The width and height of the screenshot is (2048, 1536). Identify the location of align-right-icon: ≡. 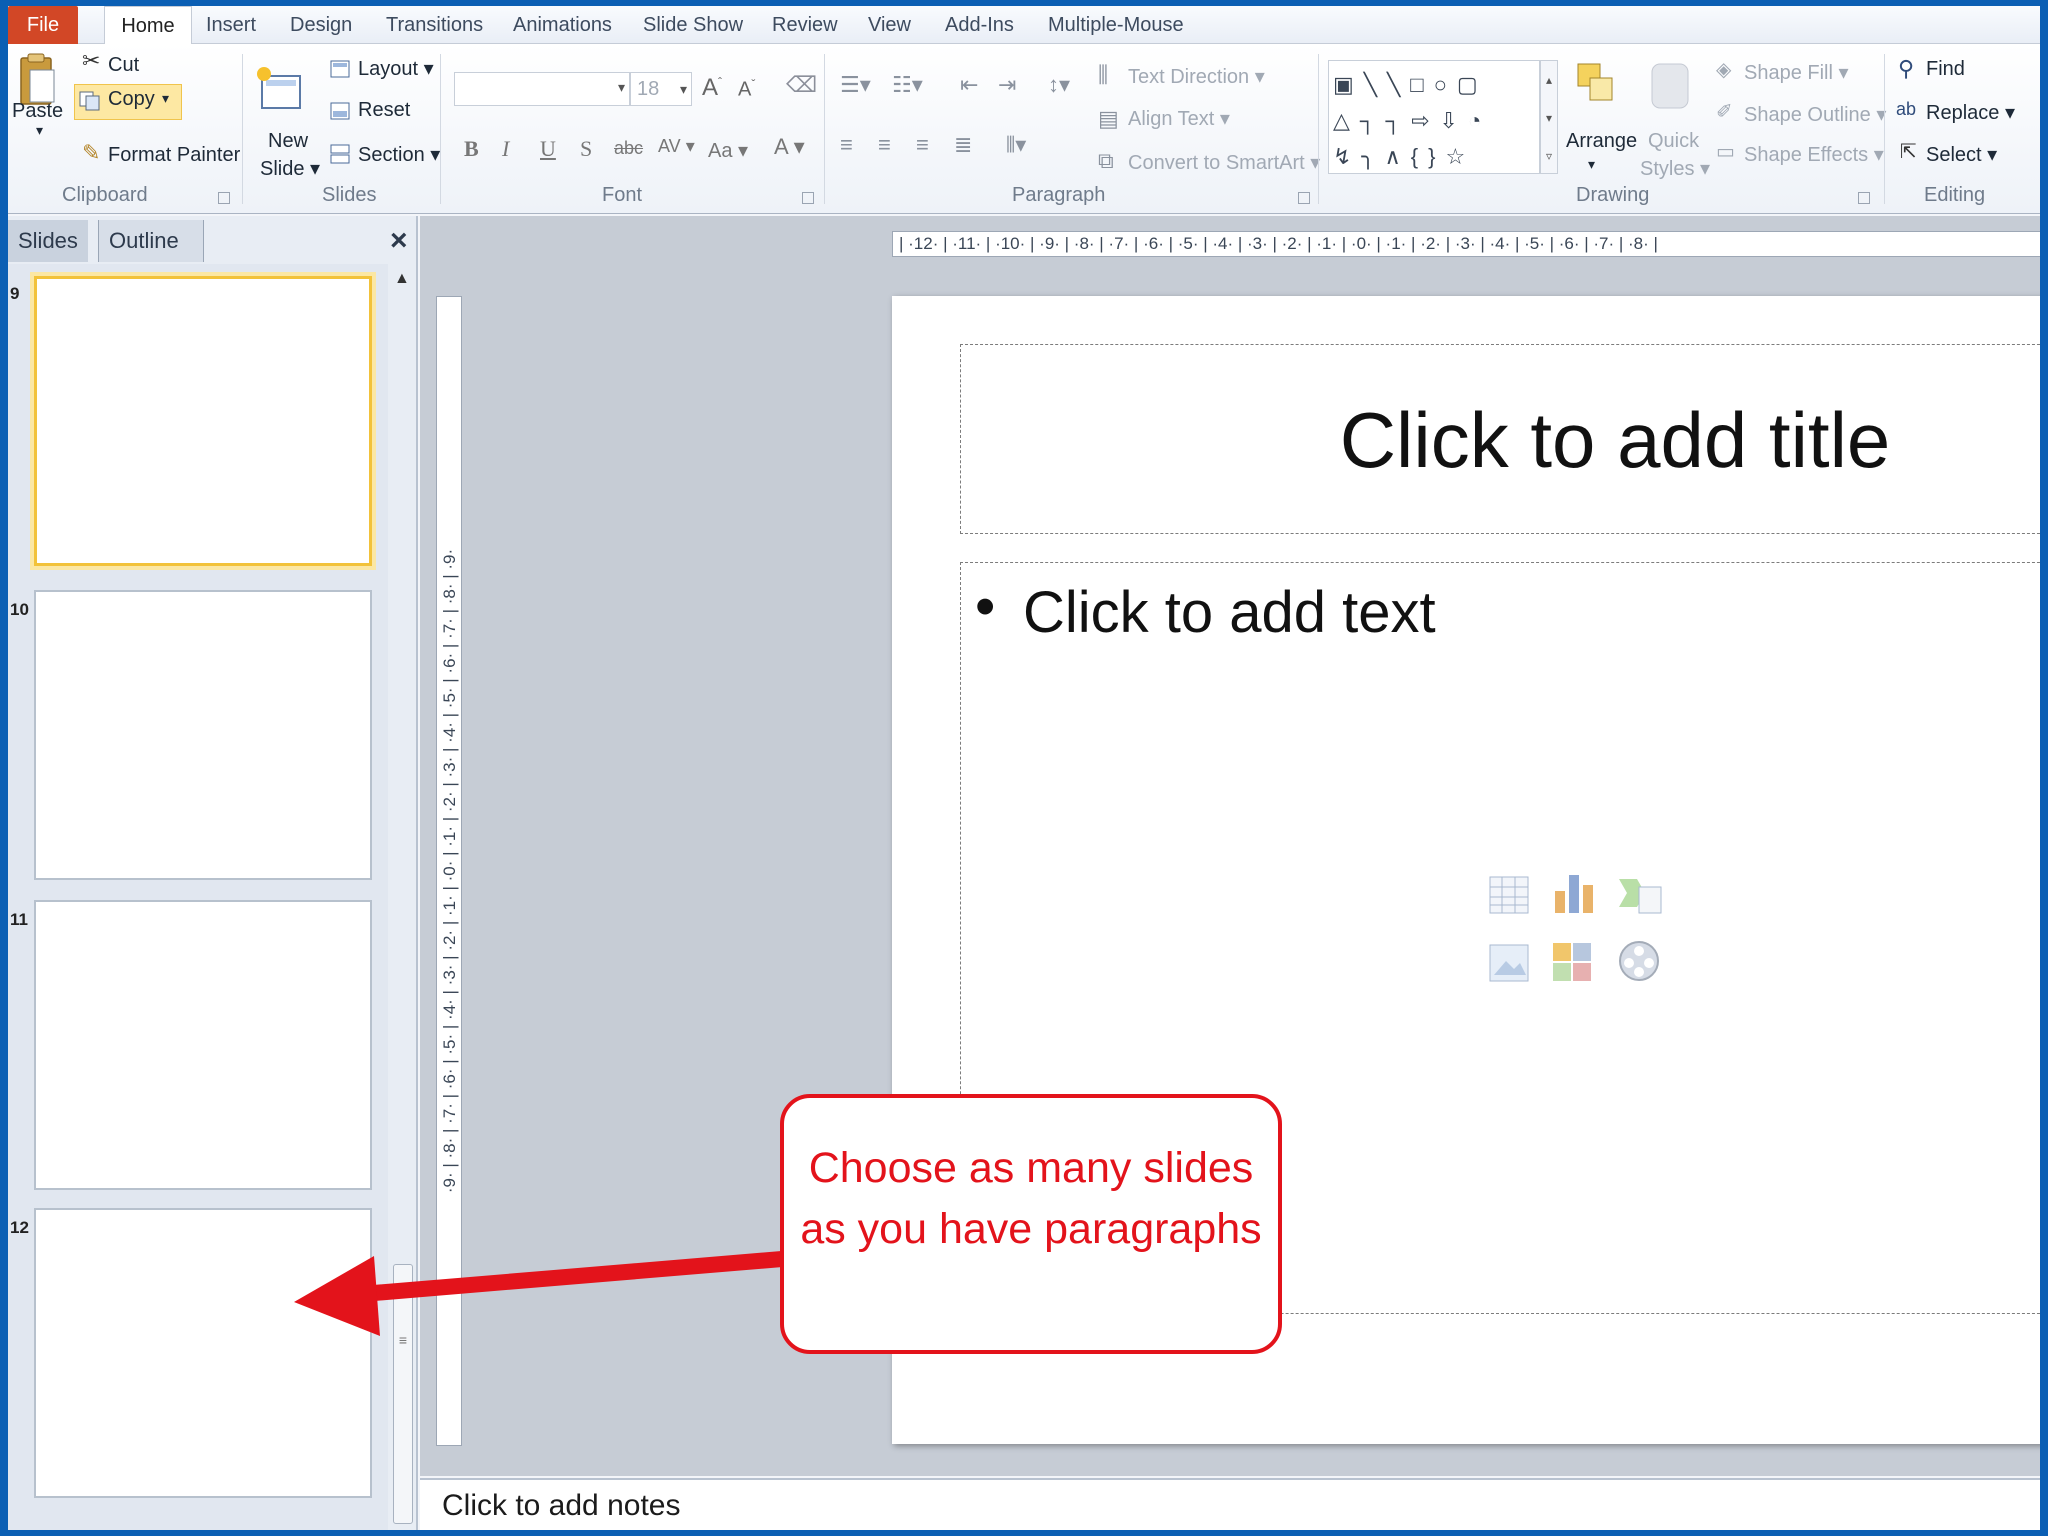
(922, 145).